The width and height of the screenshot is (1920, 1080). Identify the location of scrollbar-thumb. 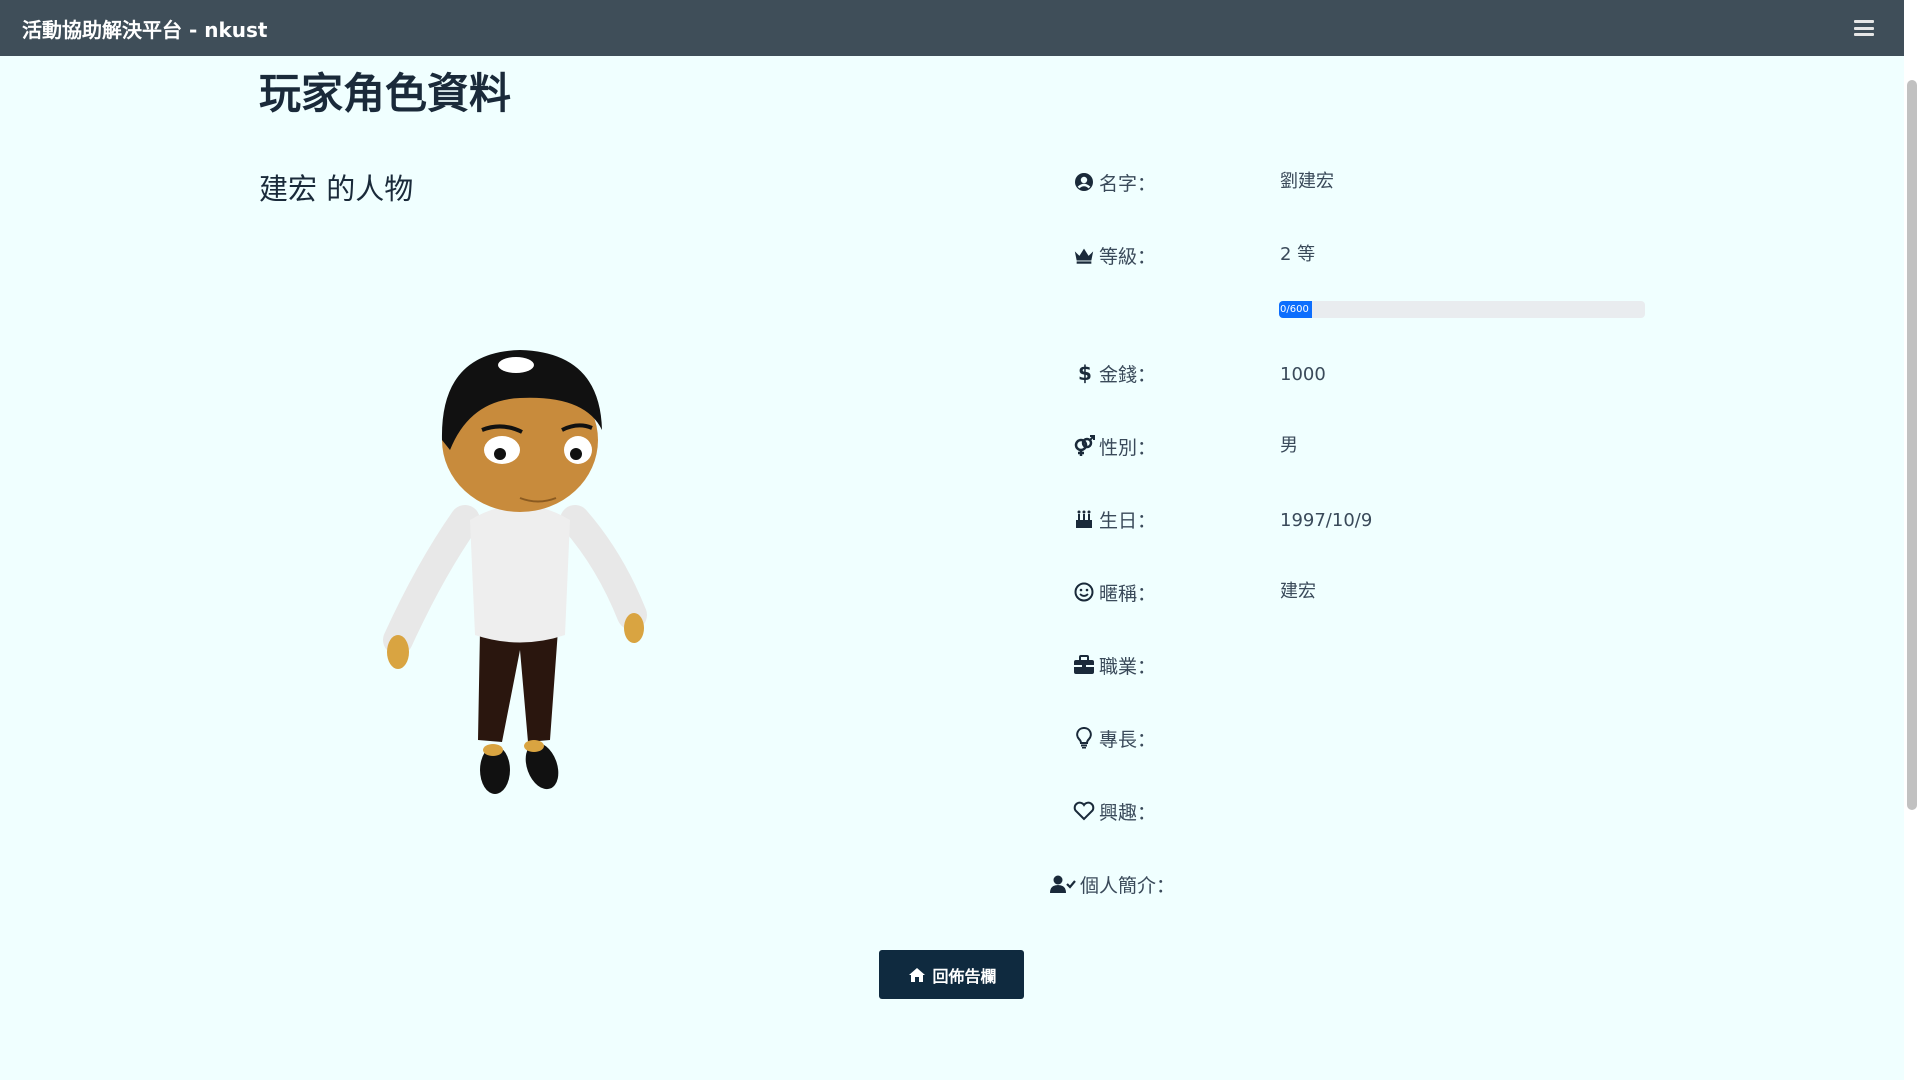
(1912, 445).